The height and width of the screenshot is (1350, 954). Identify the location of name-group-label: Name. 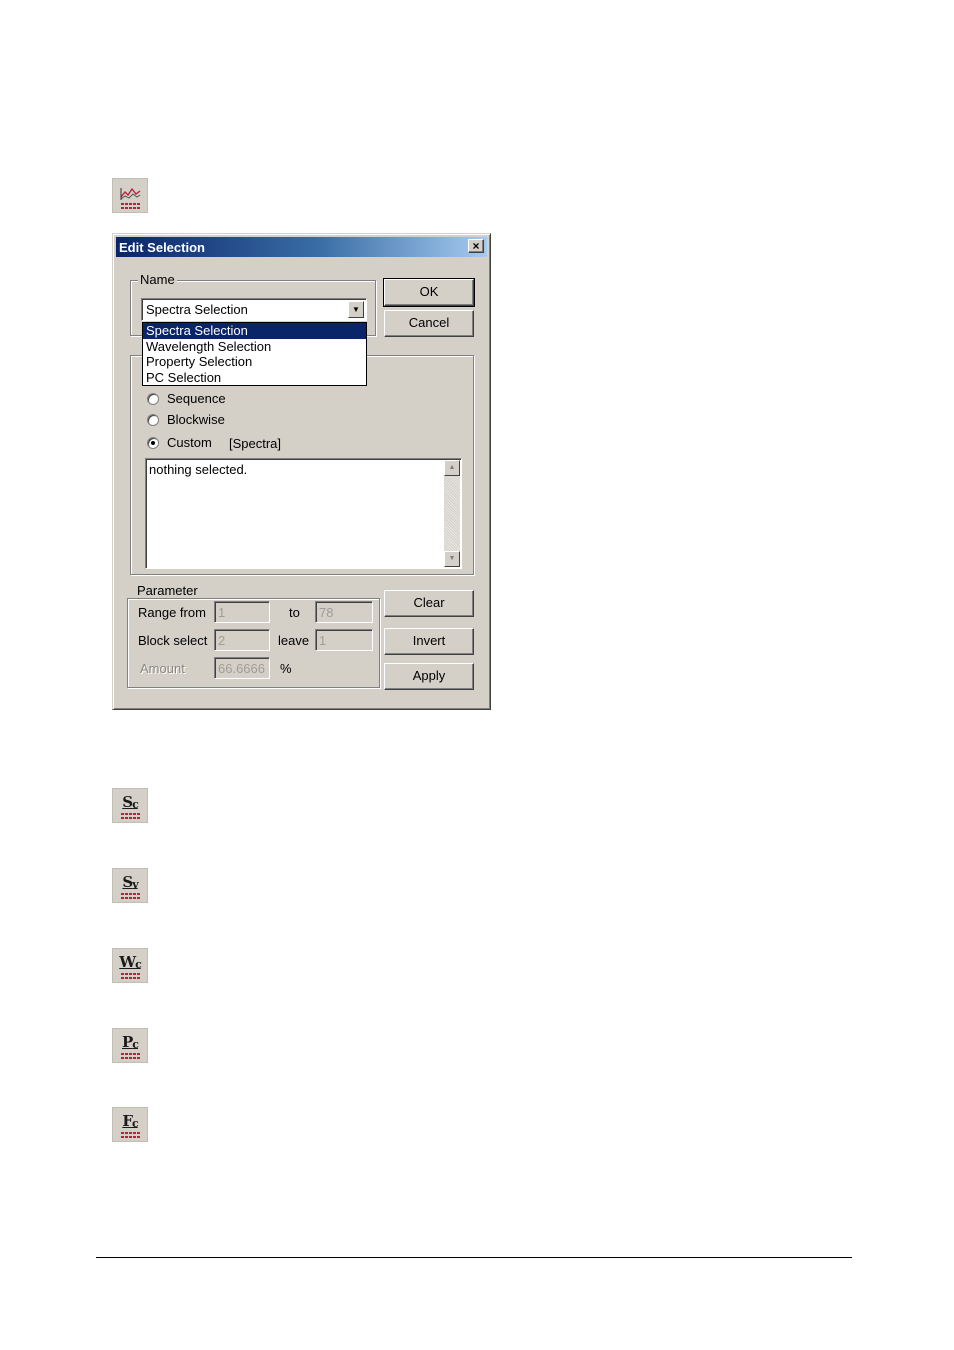
(157, 279).